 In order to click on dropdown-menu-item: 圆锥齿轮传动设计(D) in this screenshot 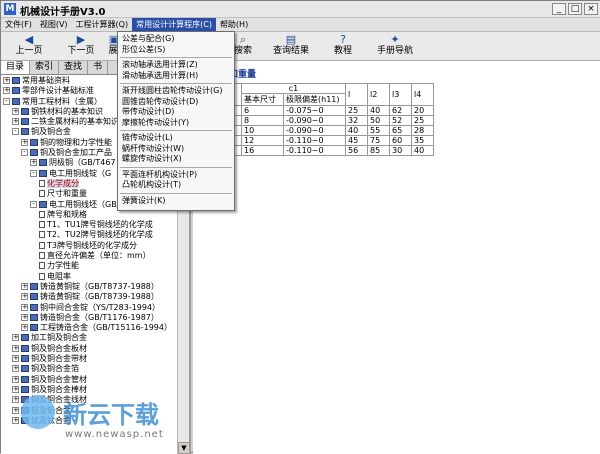, I will do `click(176, 102)`.